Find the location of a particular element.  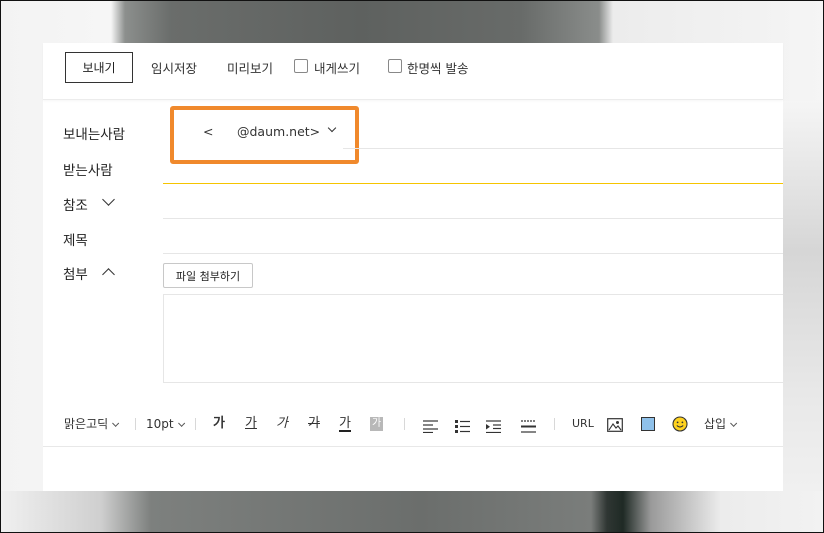

insert-label: 삽입 is located at coordinates (715, 424).